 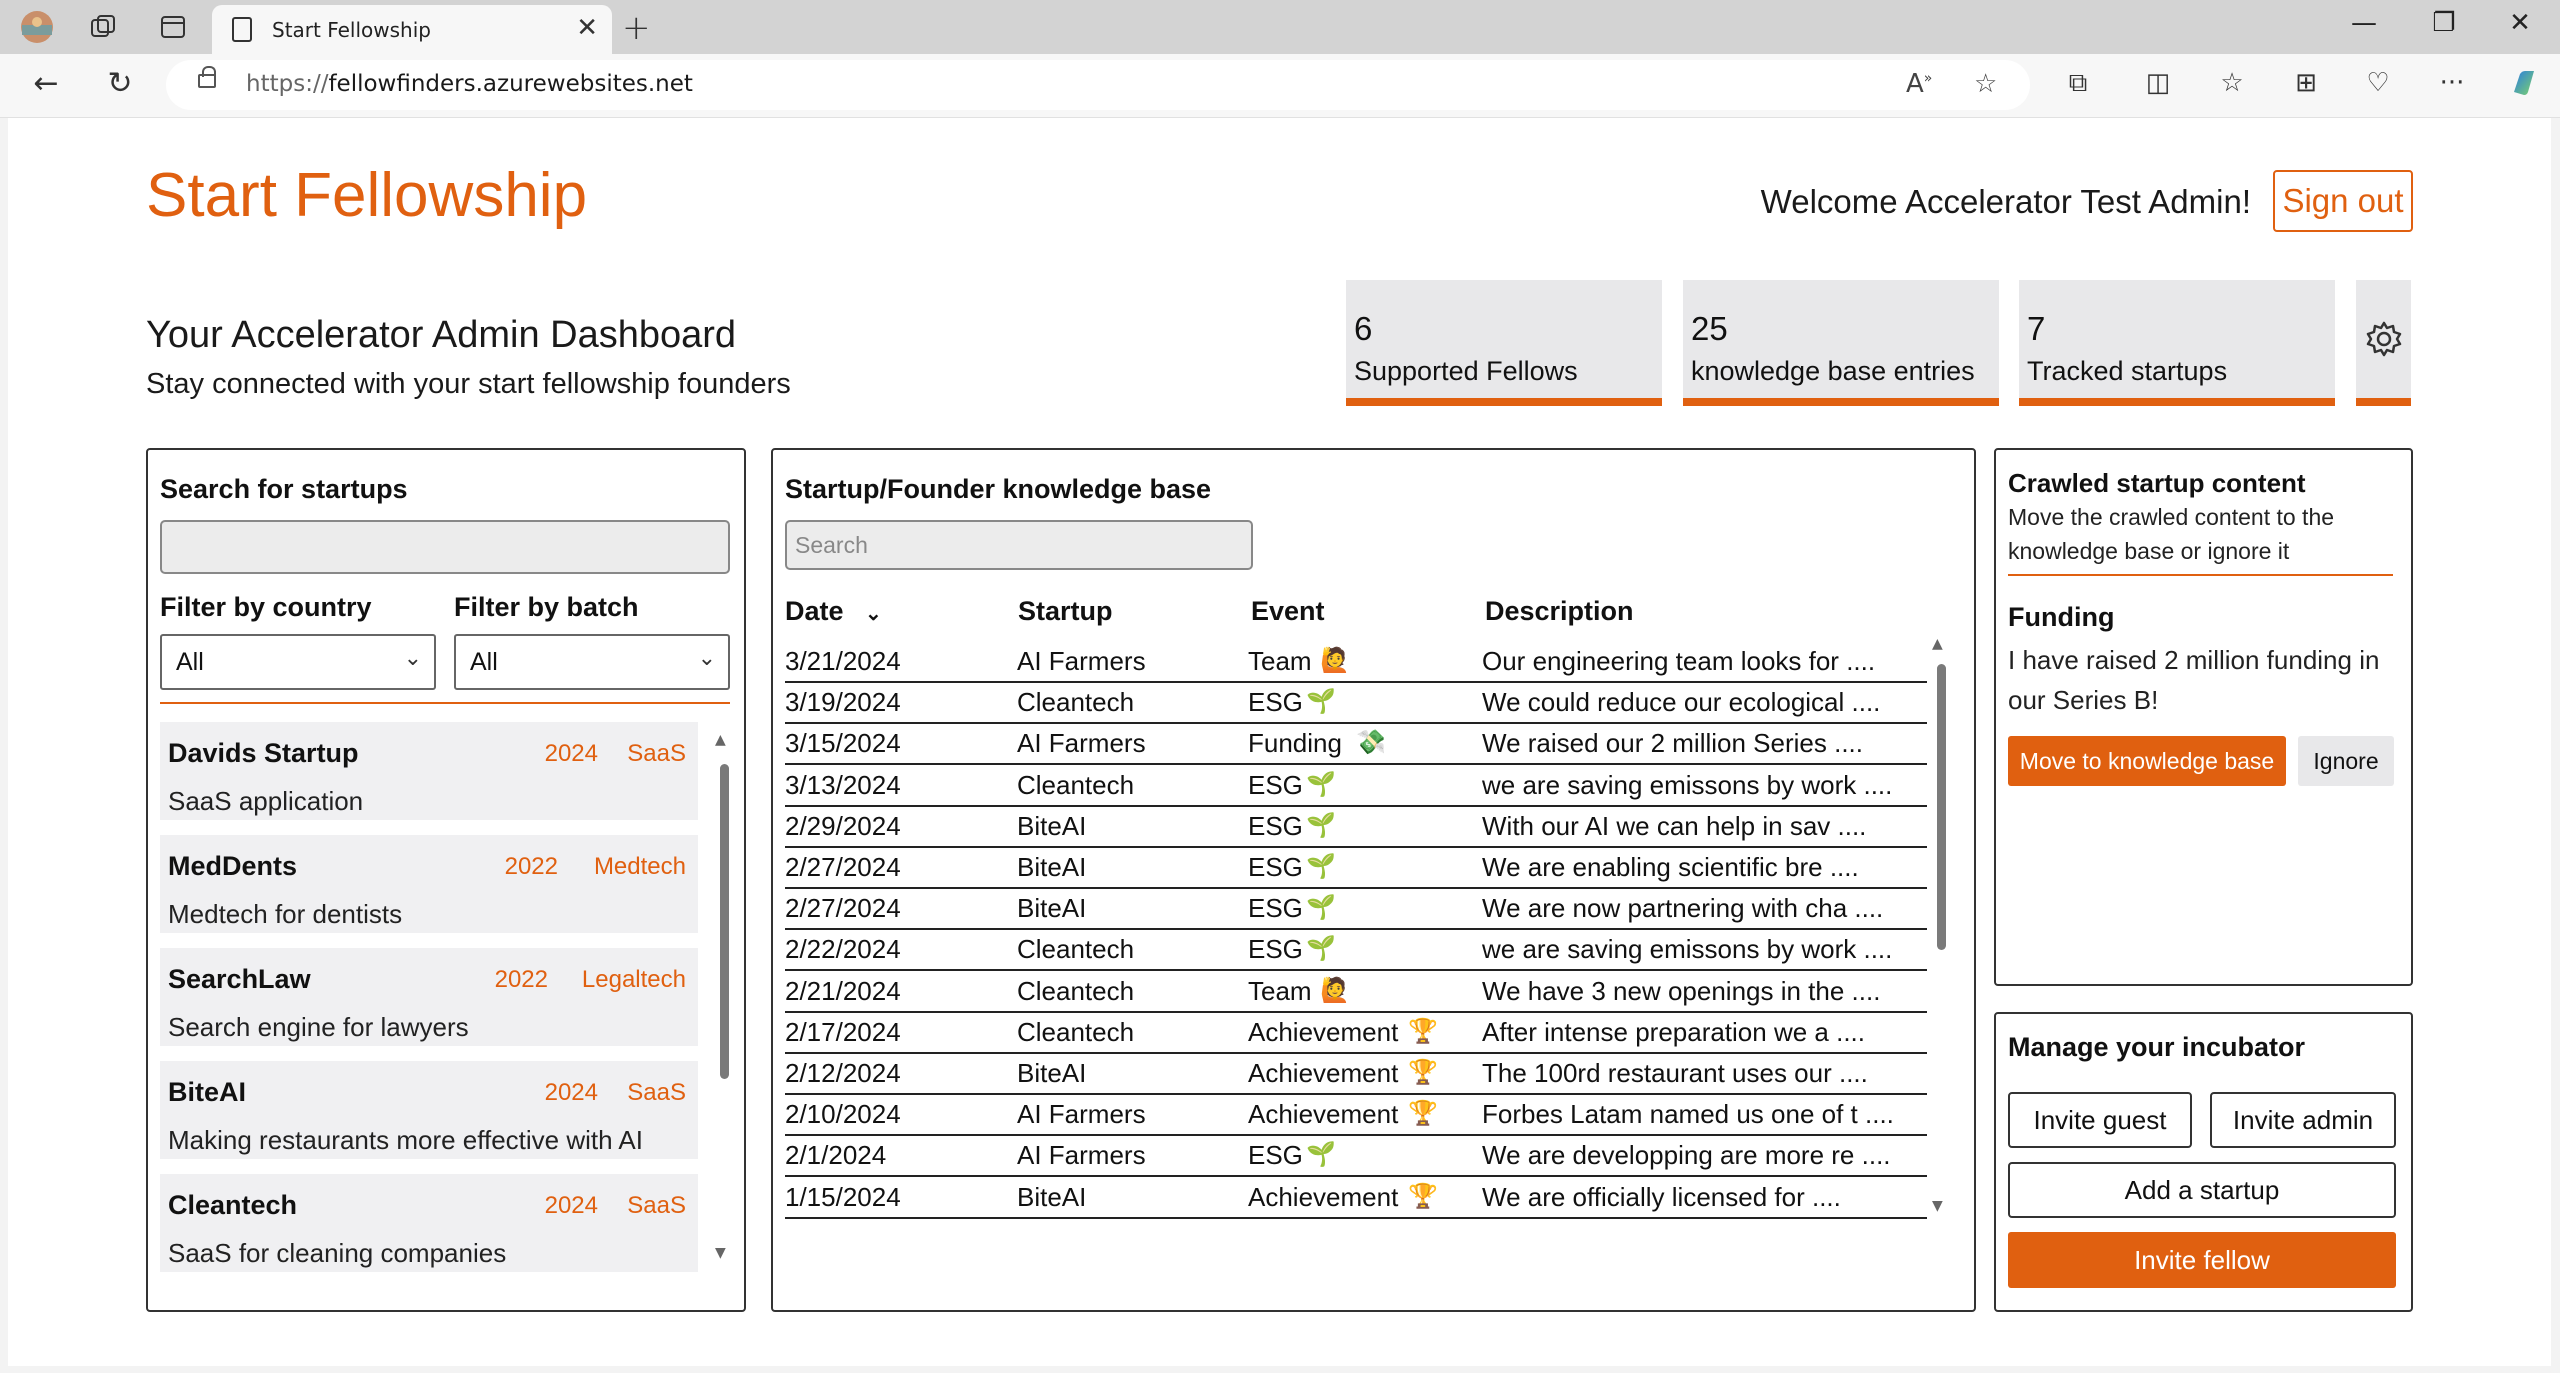 I want to click on invite-fellow-button: Invite fellow, so click(x=2202, y=1260).